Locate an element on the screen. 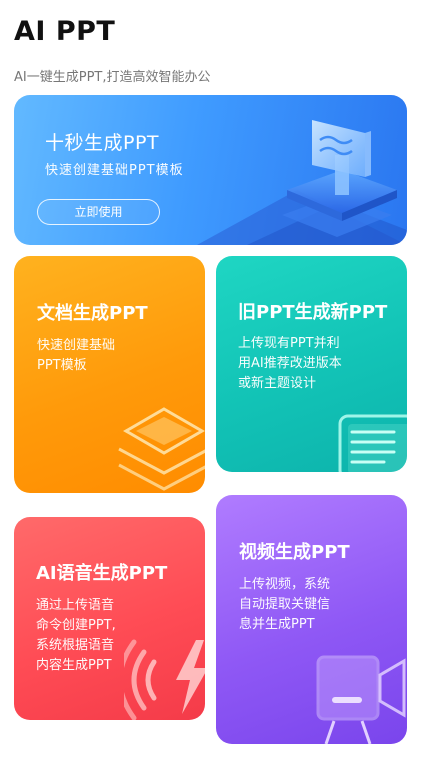  card-description: 快速创建基础 PPT模板 is located at coordinates (76, 355).